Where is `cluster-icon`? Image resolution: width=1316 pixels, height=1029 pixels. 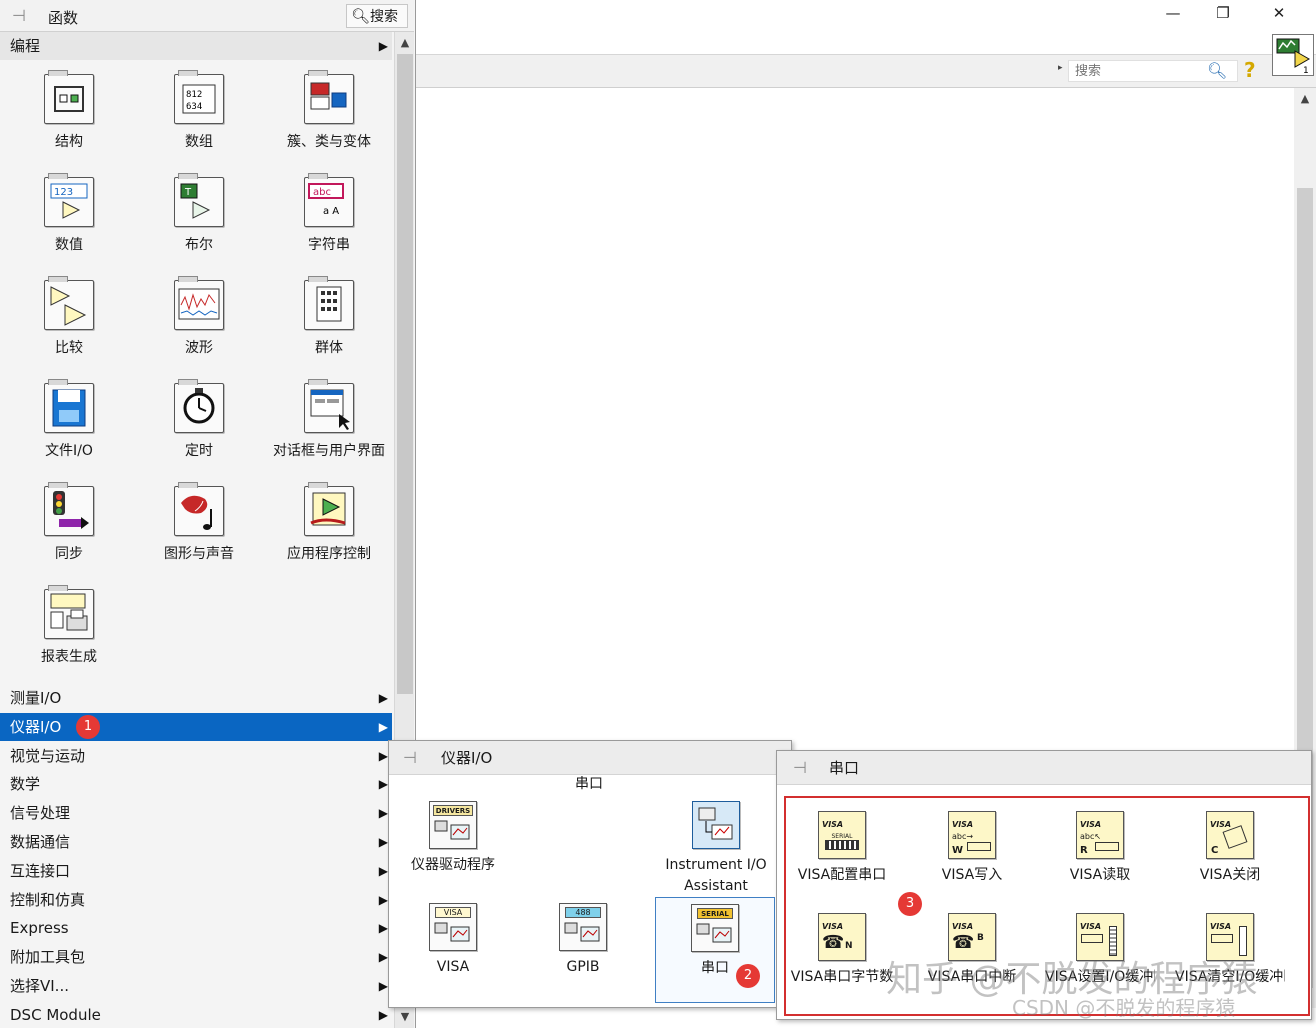
cluster-icon is located at coordinates (329, 97).